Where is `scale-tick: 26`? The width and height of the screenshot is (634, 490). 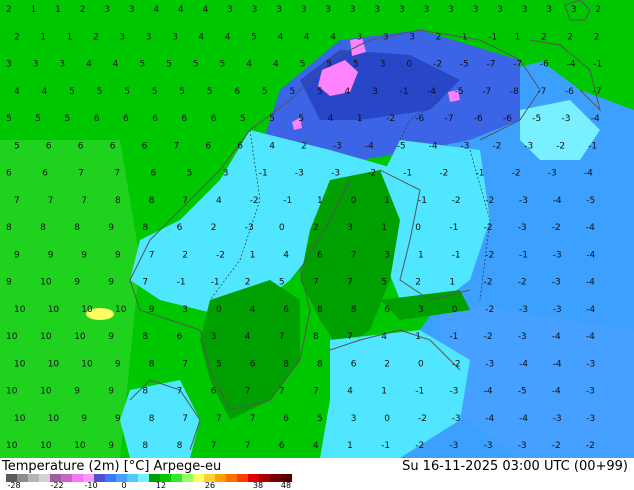 scale-tick: 26 is located at coordinates (210, 485).